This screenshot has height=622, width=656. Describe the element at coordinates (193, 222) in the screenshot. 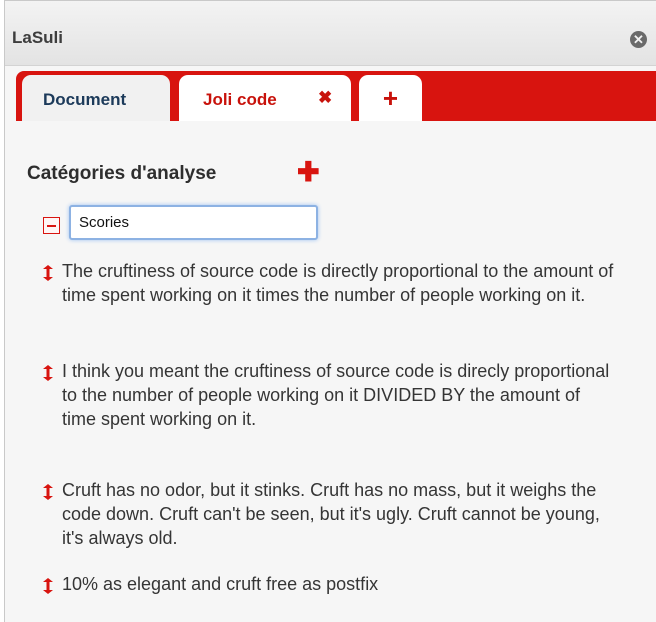

I see `category-name-input` at that location.